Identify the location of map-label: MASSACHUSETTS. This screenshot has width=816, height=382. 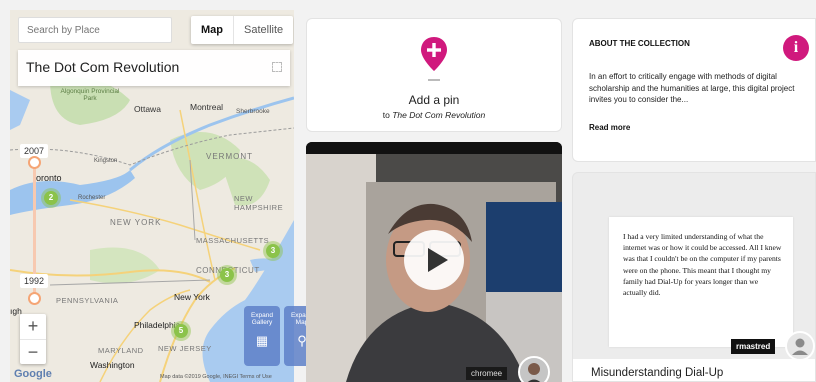
(233, 240).